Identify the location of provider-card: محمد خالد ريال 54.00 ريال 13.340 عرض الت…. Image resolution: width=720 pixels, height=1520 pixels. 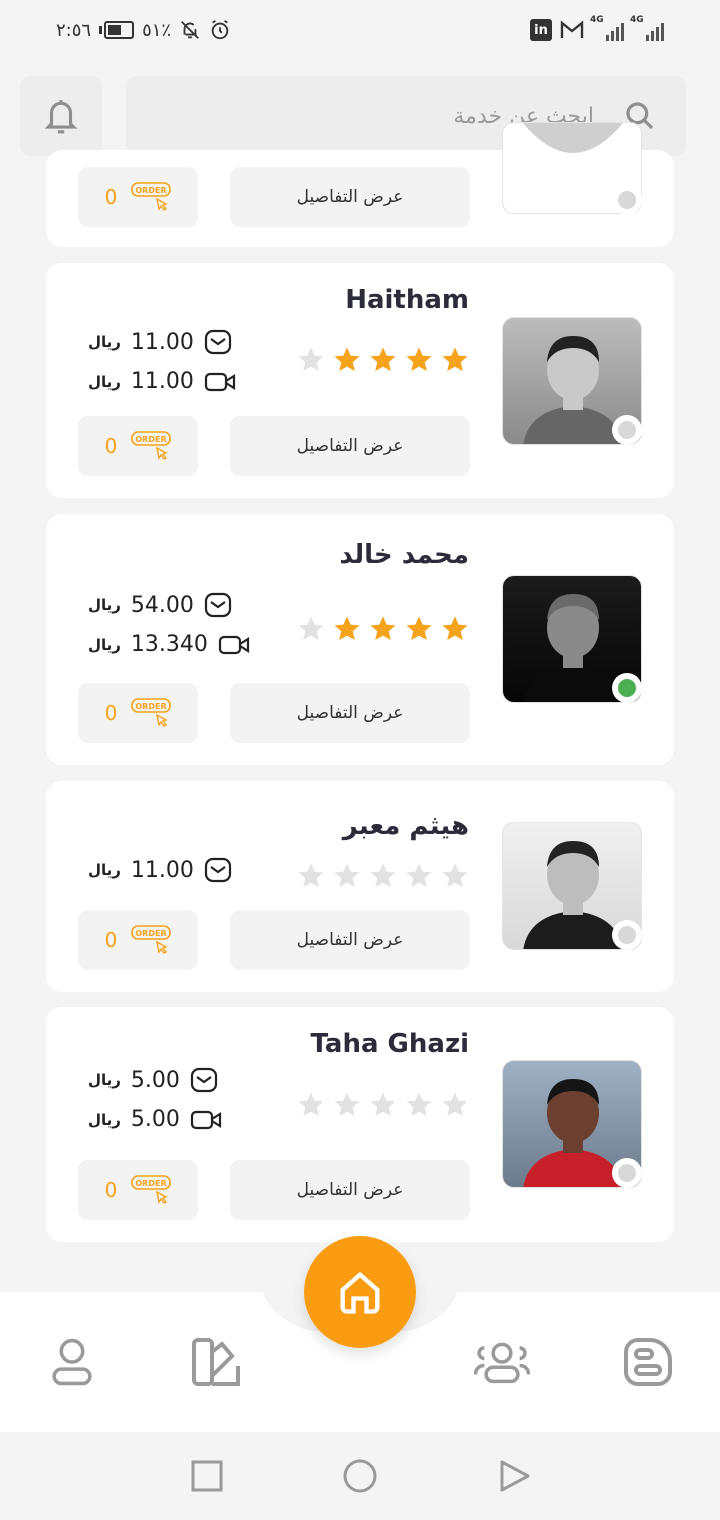
(360, 639).